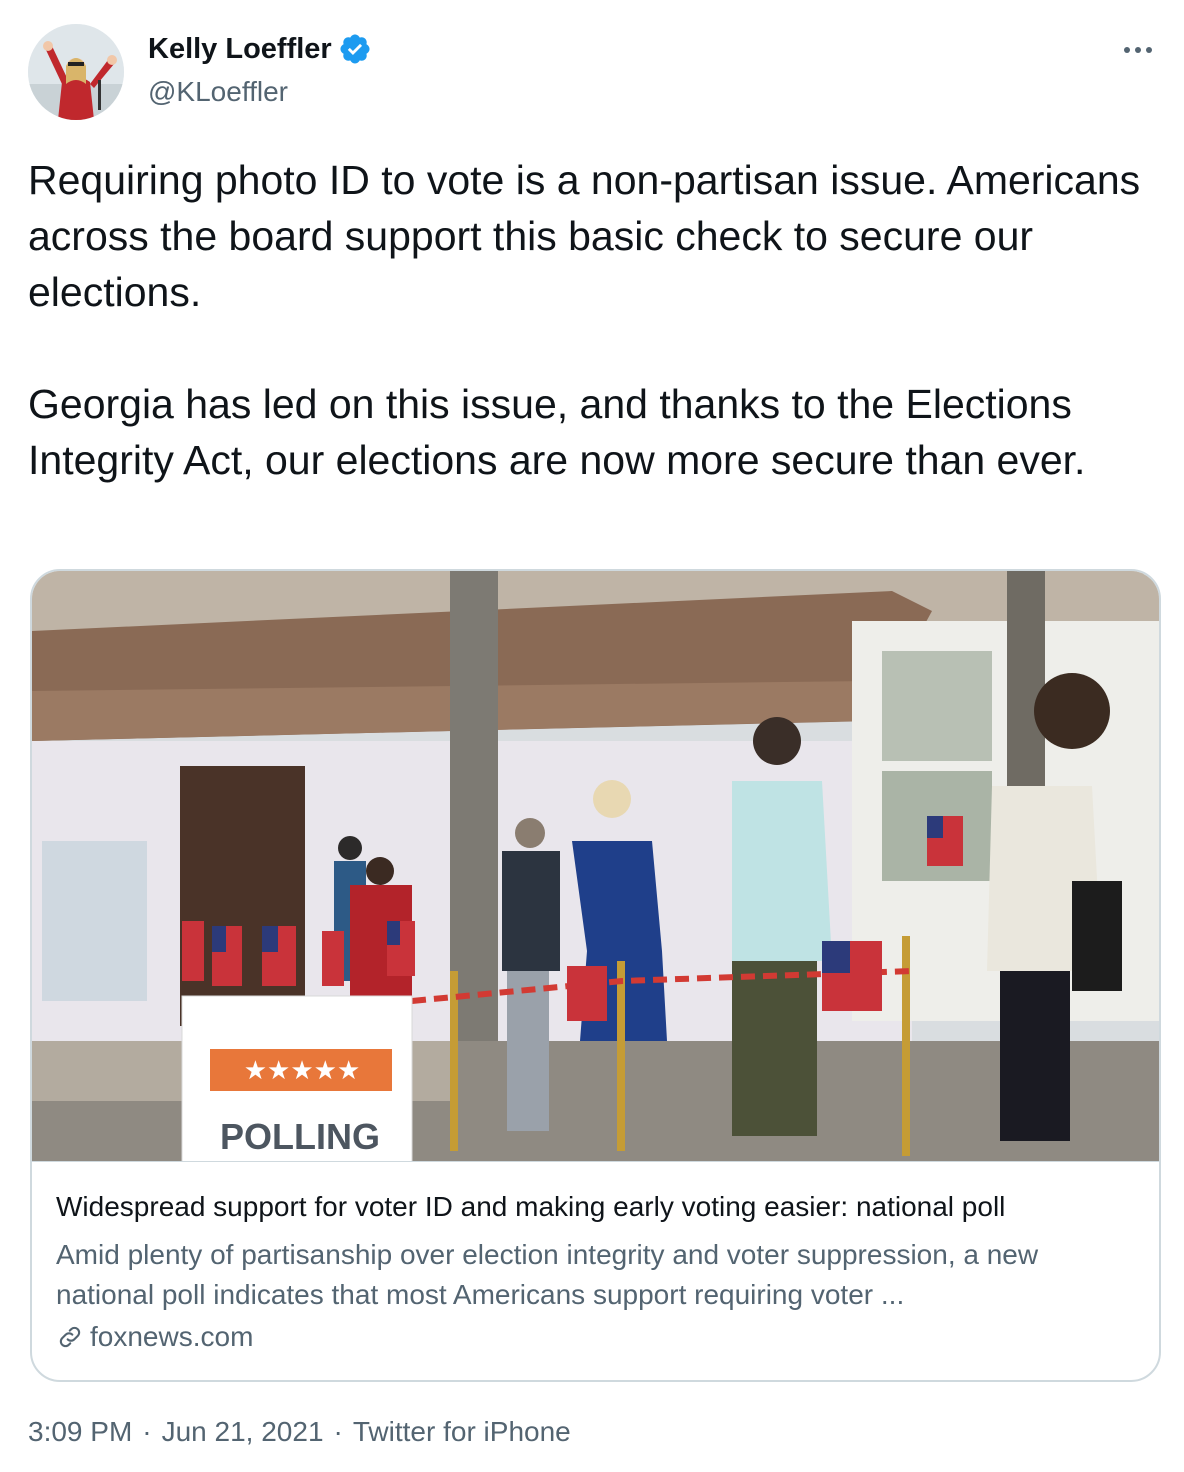  What do you see at coordinates (1142, 50) in the screenshot?
I see `more-options-icon` at bounding box center [1142, 50].